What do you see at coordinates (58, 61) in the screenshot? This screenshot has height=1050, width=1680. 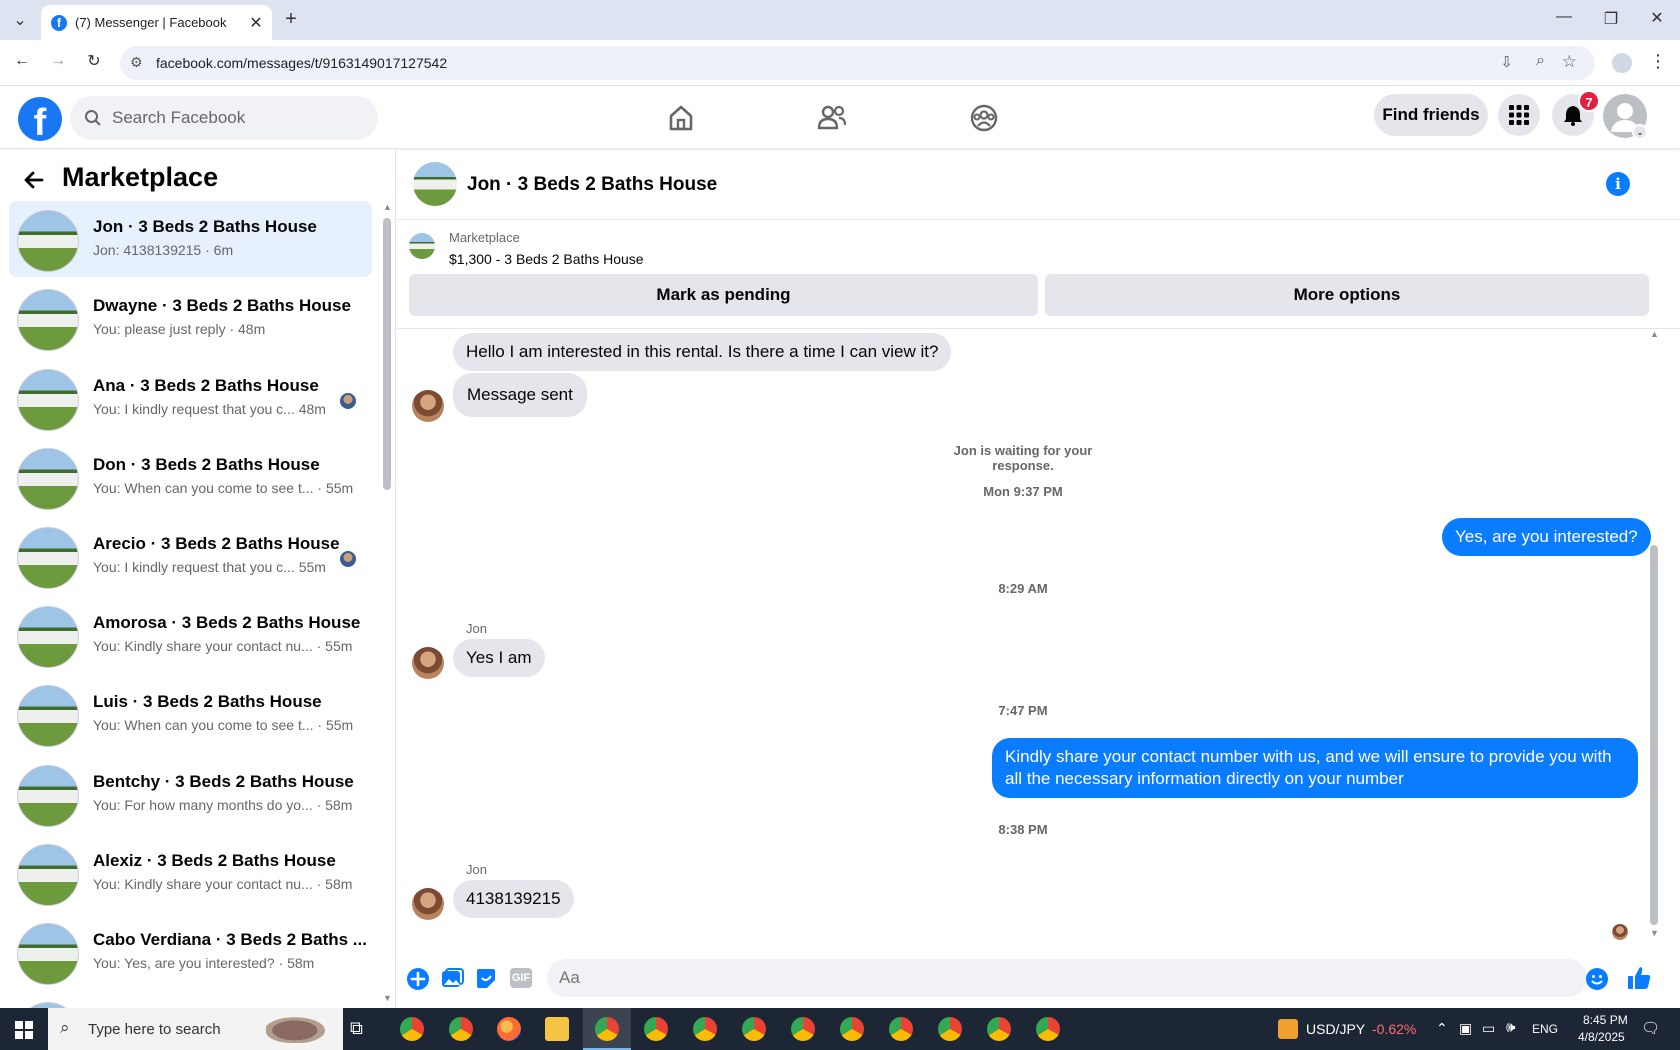 I see `forward-button: →` at bounding box center [58, 61].